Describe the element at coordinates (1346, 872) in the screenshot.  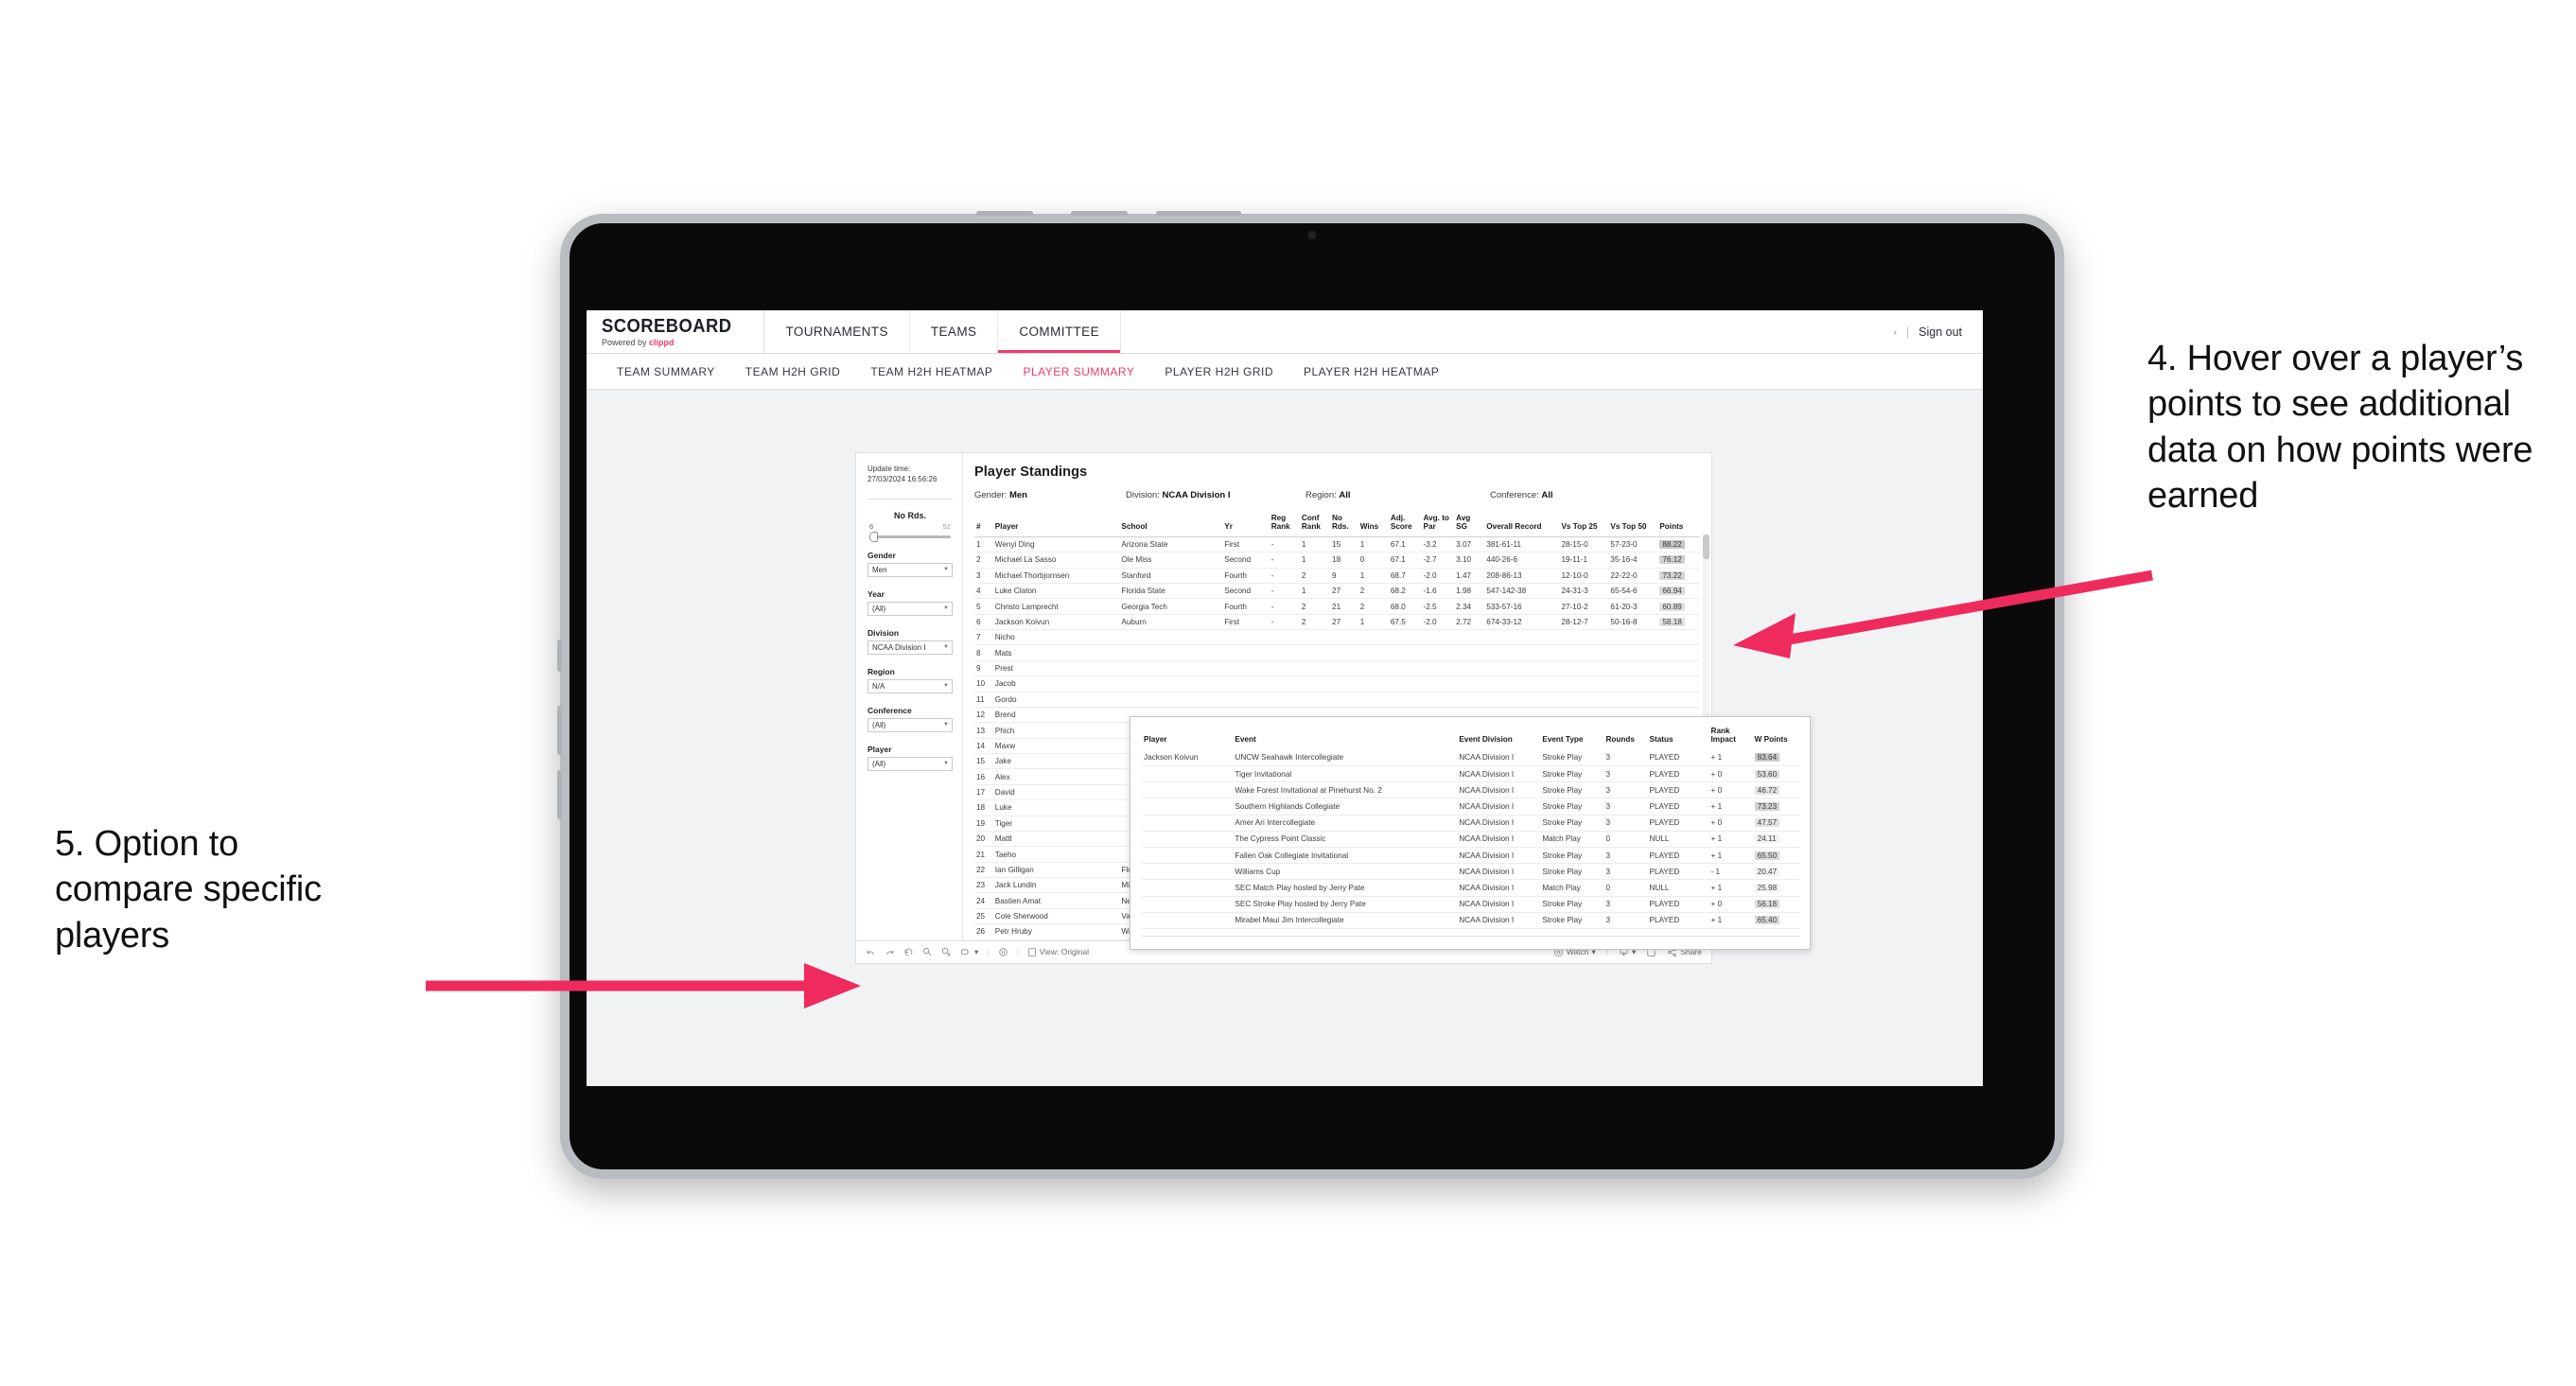
I see `tt-cell-event: Williams Cup` at that location.